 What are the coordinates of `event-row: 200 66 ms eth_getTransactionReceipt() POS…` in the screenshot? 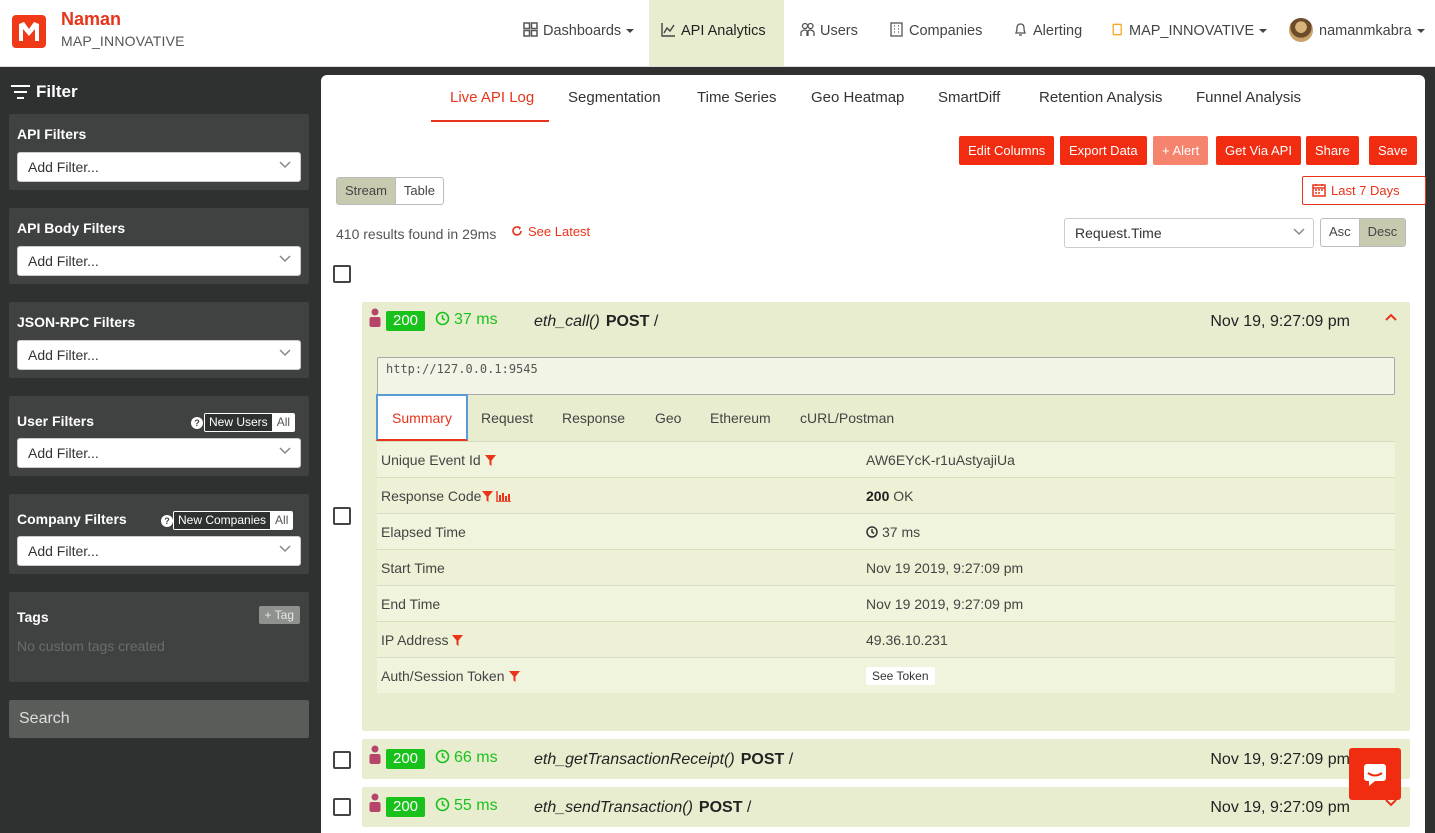 It's located at (886, 759).